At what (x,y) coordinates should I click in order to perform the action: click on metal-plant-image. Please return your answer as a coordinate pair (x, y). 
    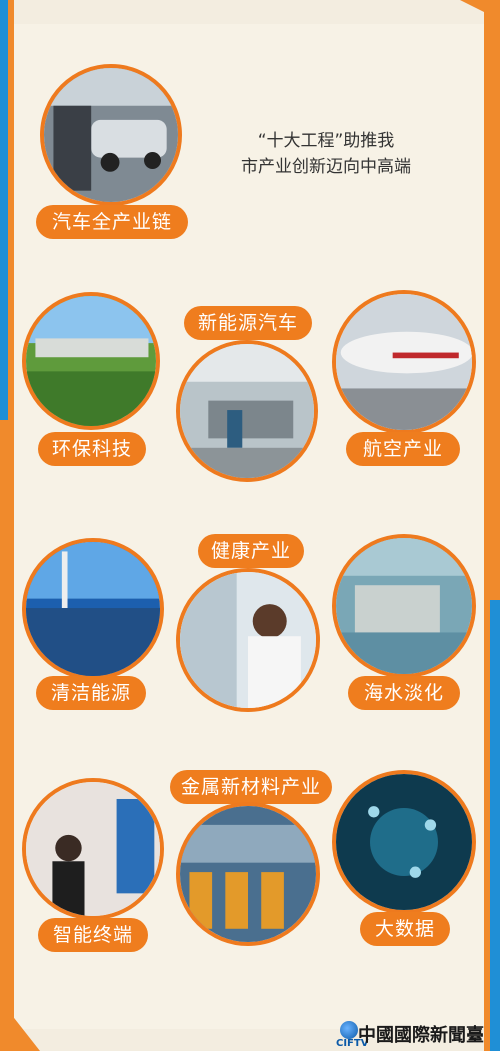
    Looking at the image, I should click on (248, 874).